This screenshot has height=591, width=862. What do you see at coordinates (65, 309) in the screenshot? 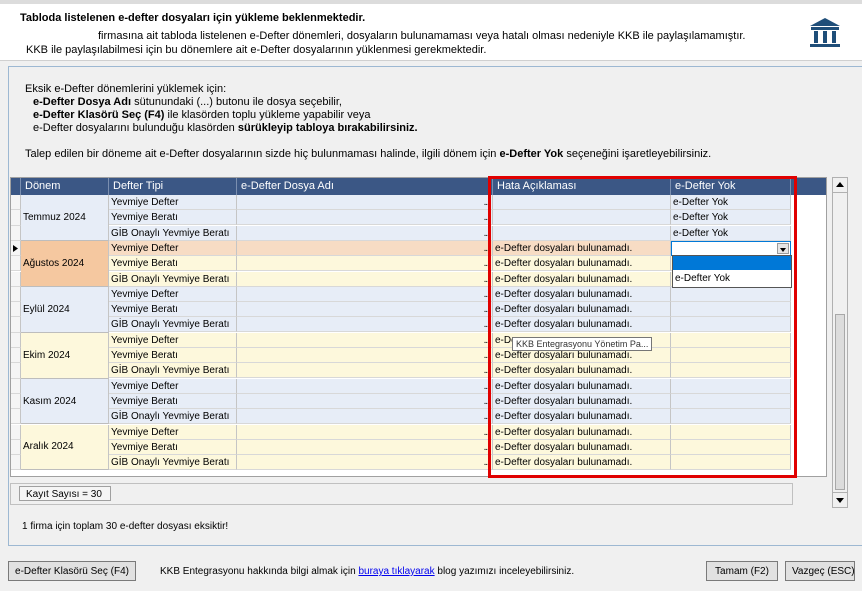
I see `donem-cell: Eylül 2024` at bounding box center [65, 309].